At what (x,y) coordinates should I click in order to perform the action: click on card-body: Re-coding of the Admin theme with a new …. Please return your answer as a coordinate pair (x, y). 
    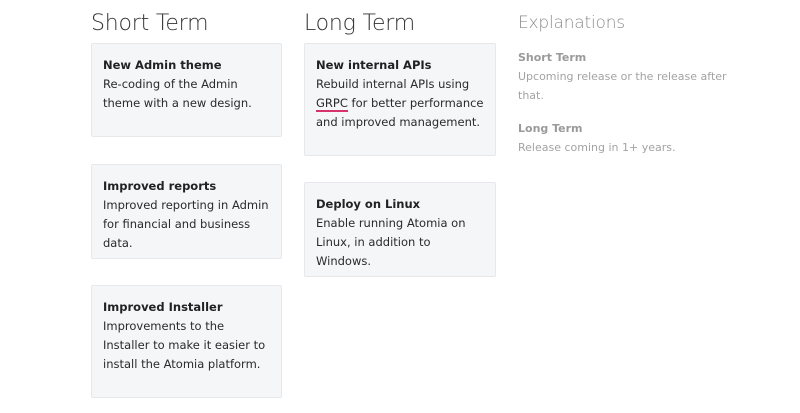
    Looking at the image, I should click on (177, 93).